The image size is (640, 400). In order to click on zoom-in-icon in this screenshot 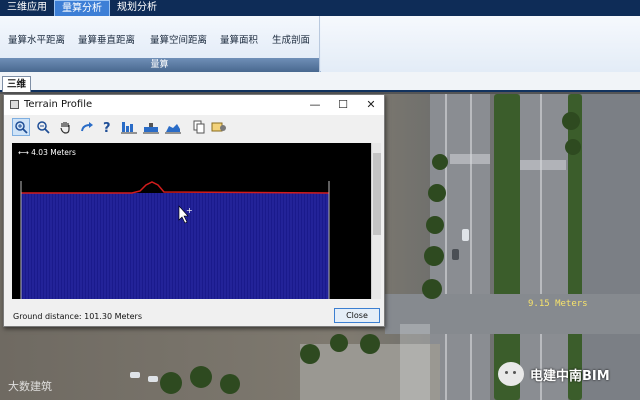, I will do `click(21, 127)`.